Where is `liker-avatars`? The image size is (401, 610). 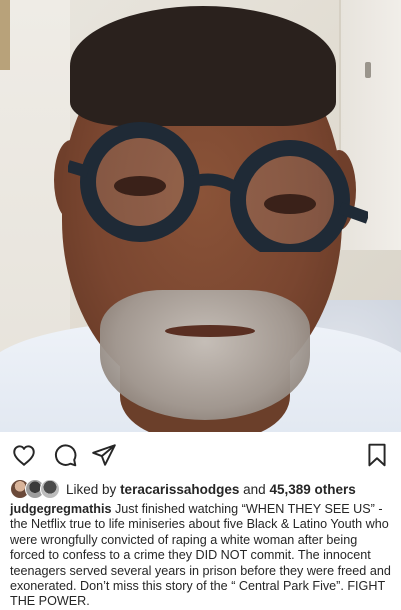
liker-avatars is located at coordinates (35, 489).